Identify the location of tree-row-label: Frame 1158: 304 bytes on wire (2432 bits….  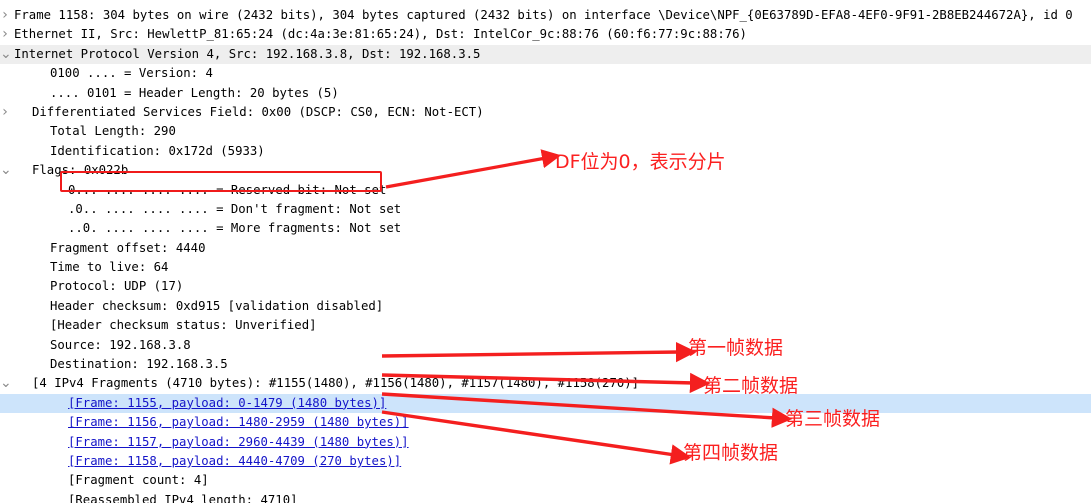
(543, 15).